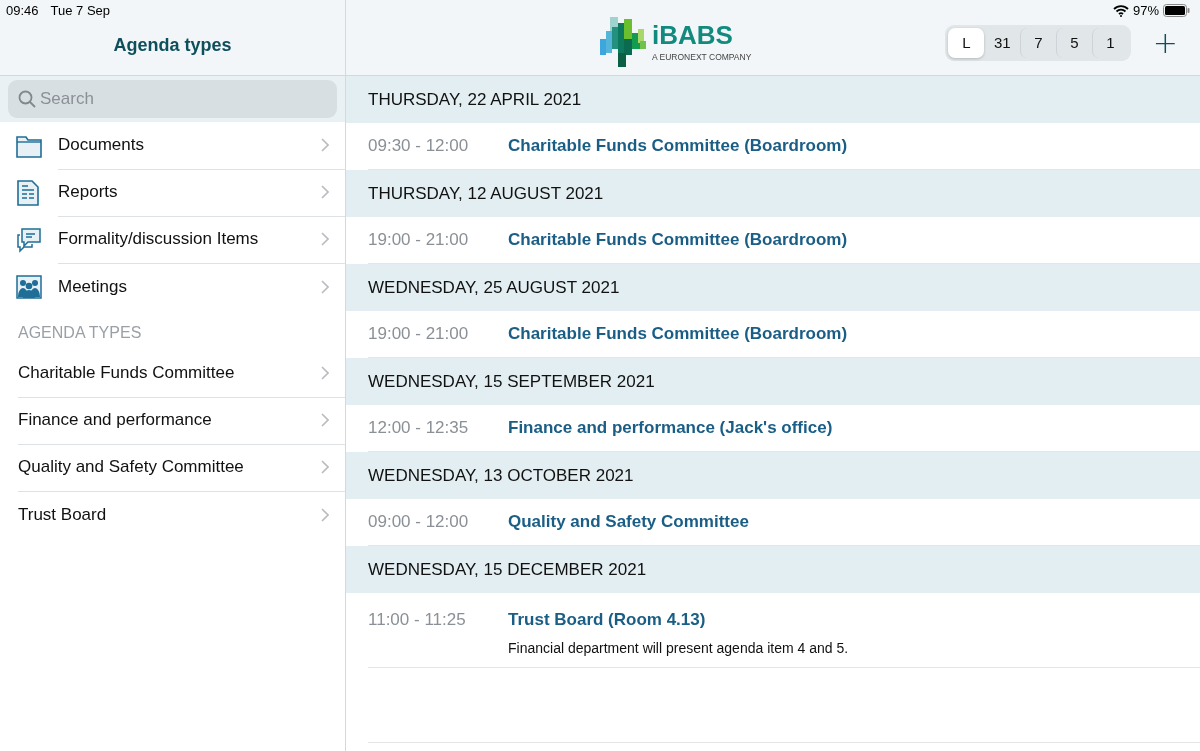 The image size is (1200, 751). Describe the element at coordinates (172, 192) in the screenshot. I see `sidebar-item: Reports` at that location.